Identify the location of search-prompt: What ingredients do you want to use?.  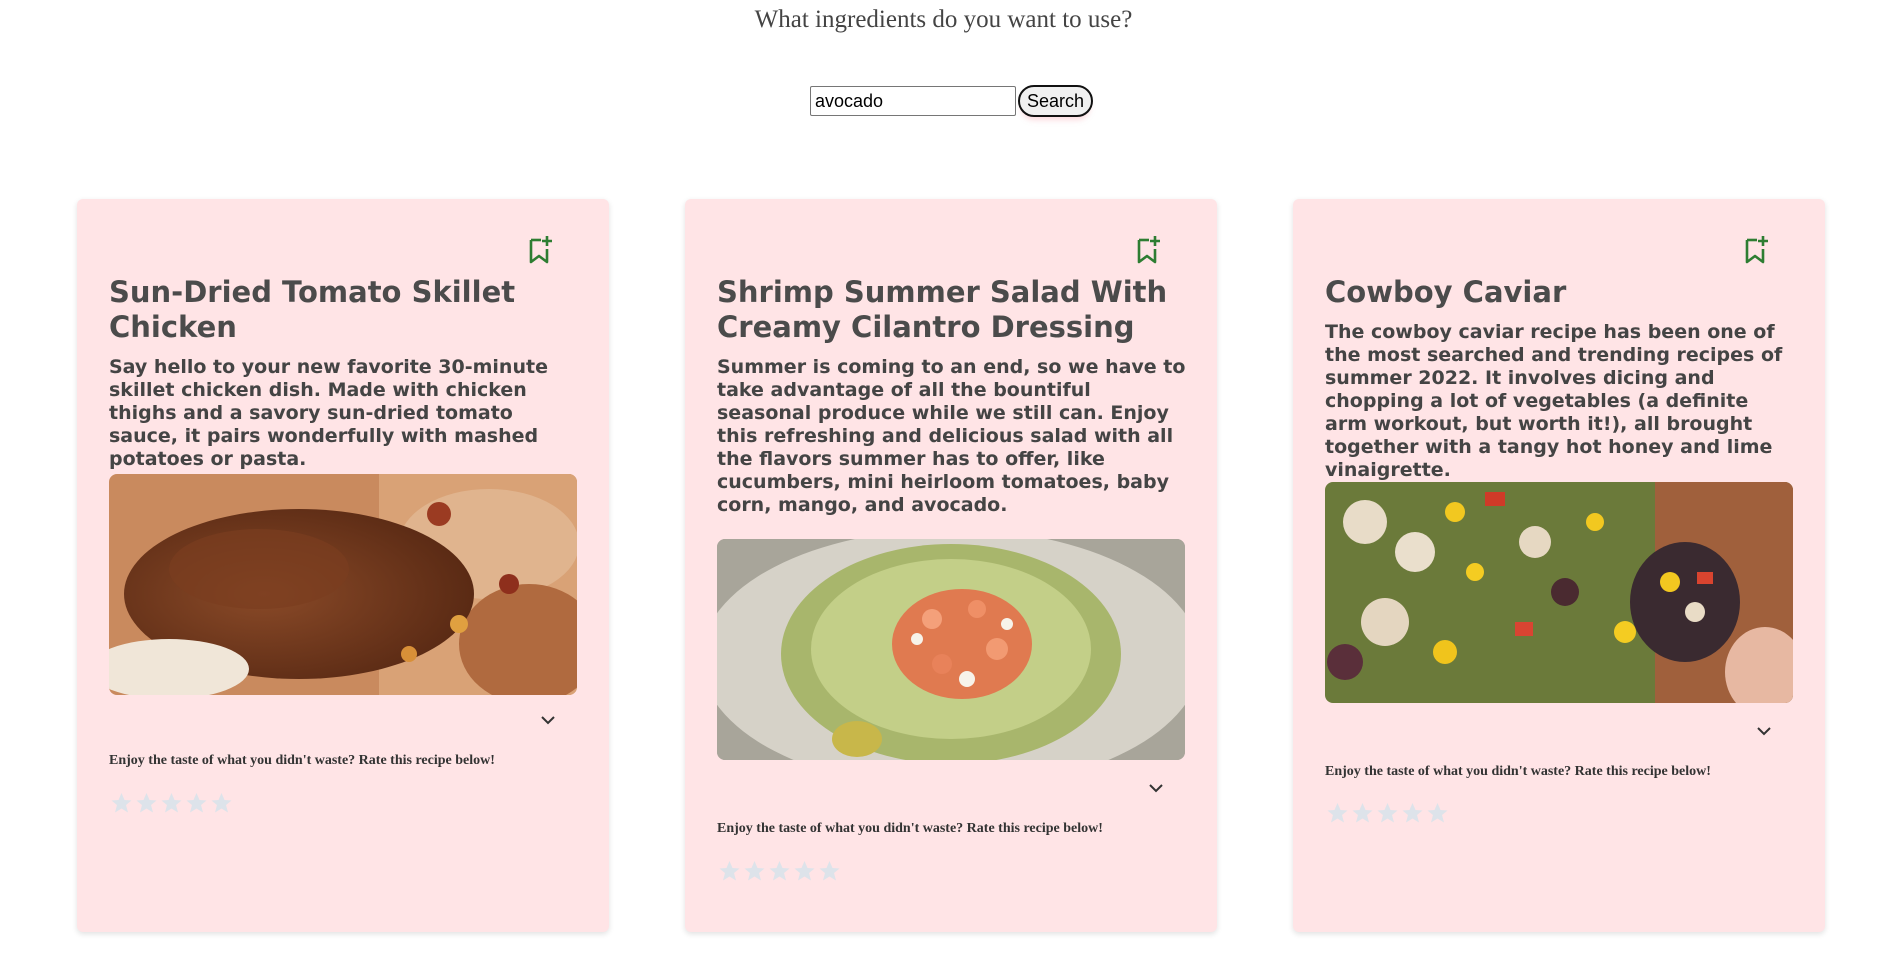
(943, 19).